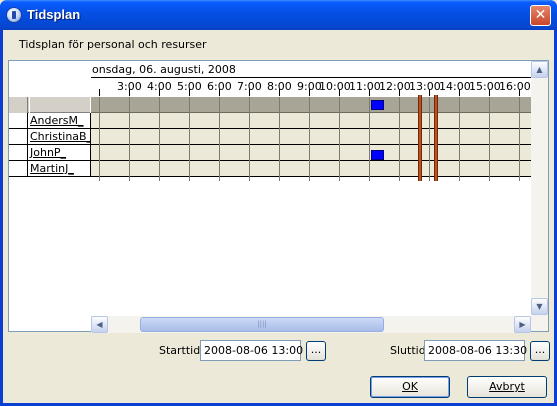 The width and height of the screenshot is (557, 406). I want to click on resource-link: JohnP_, so click(48, 152).